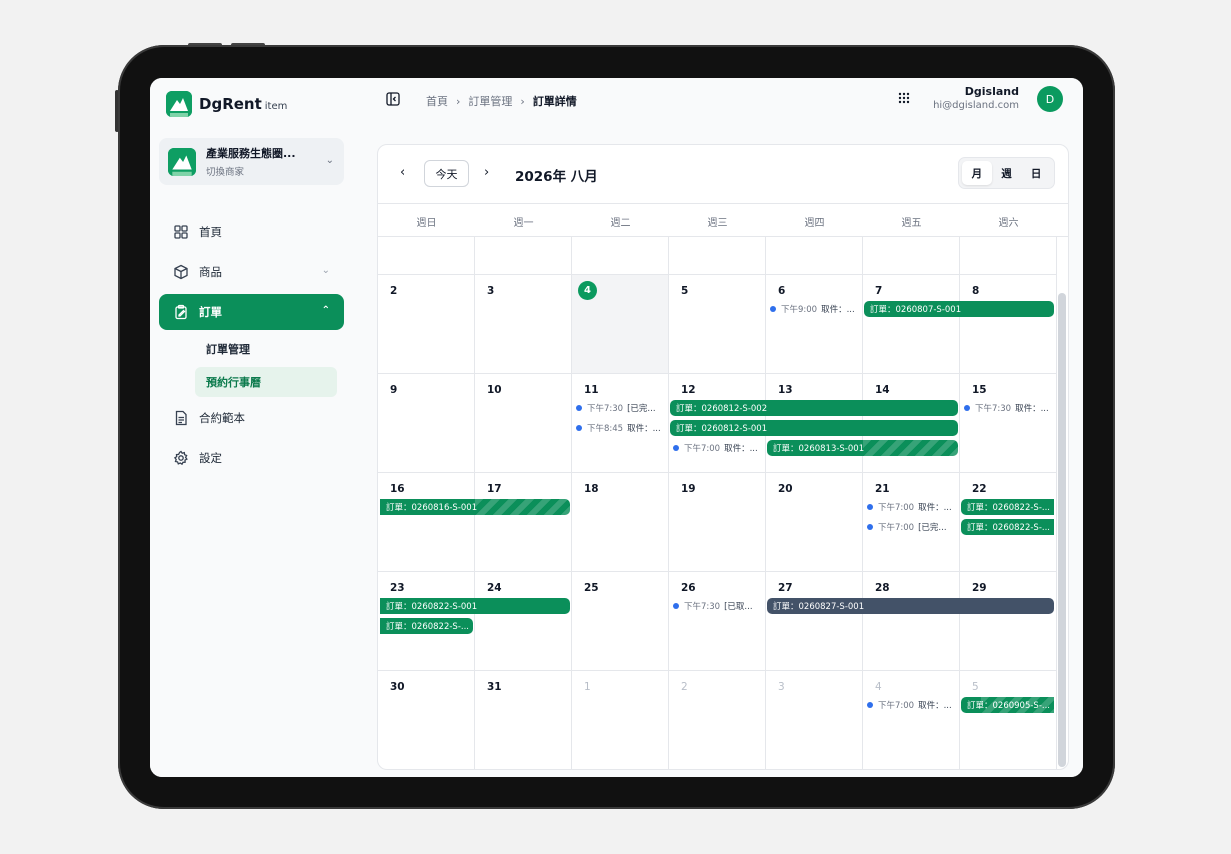 Image resolution: width=1231 pixels, height=854 pixels. I want to click on day-number: 8, so click(975, 291).